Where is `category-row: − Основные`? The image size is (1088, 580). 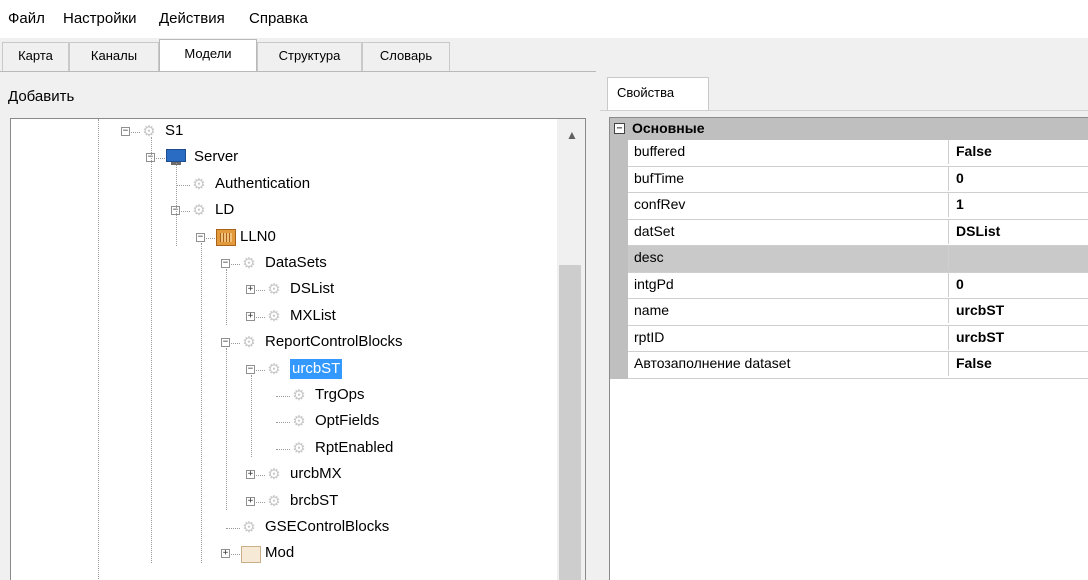 category-row: − Основные is located at coordinates (849, 129).